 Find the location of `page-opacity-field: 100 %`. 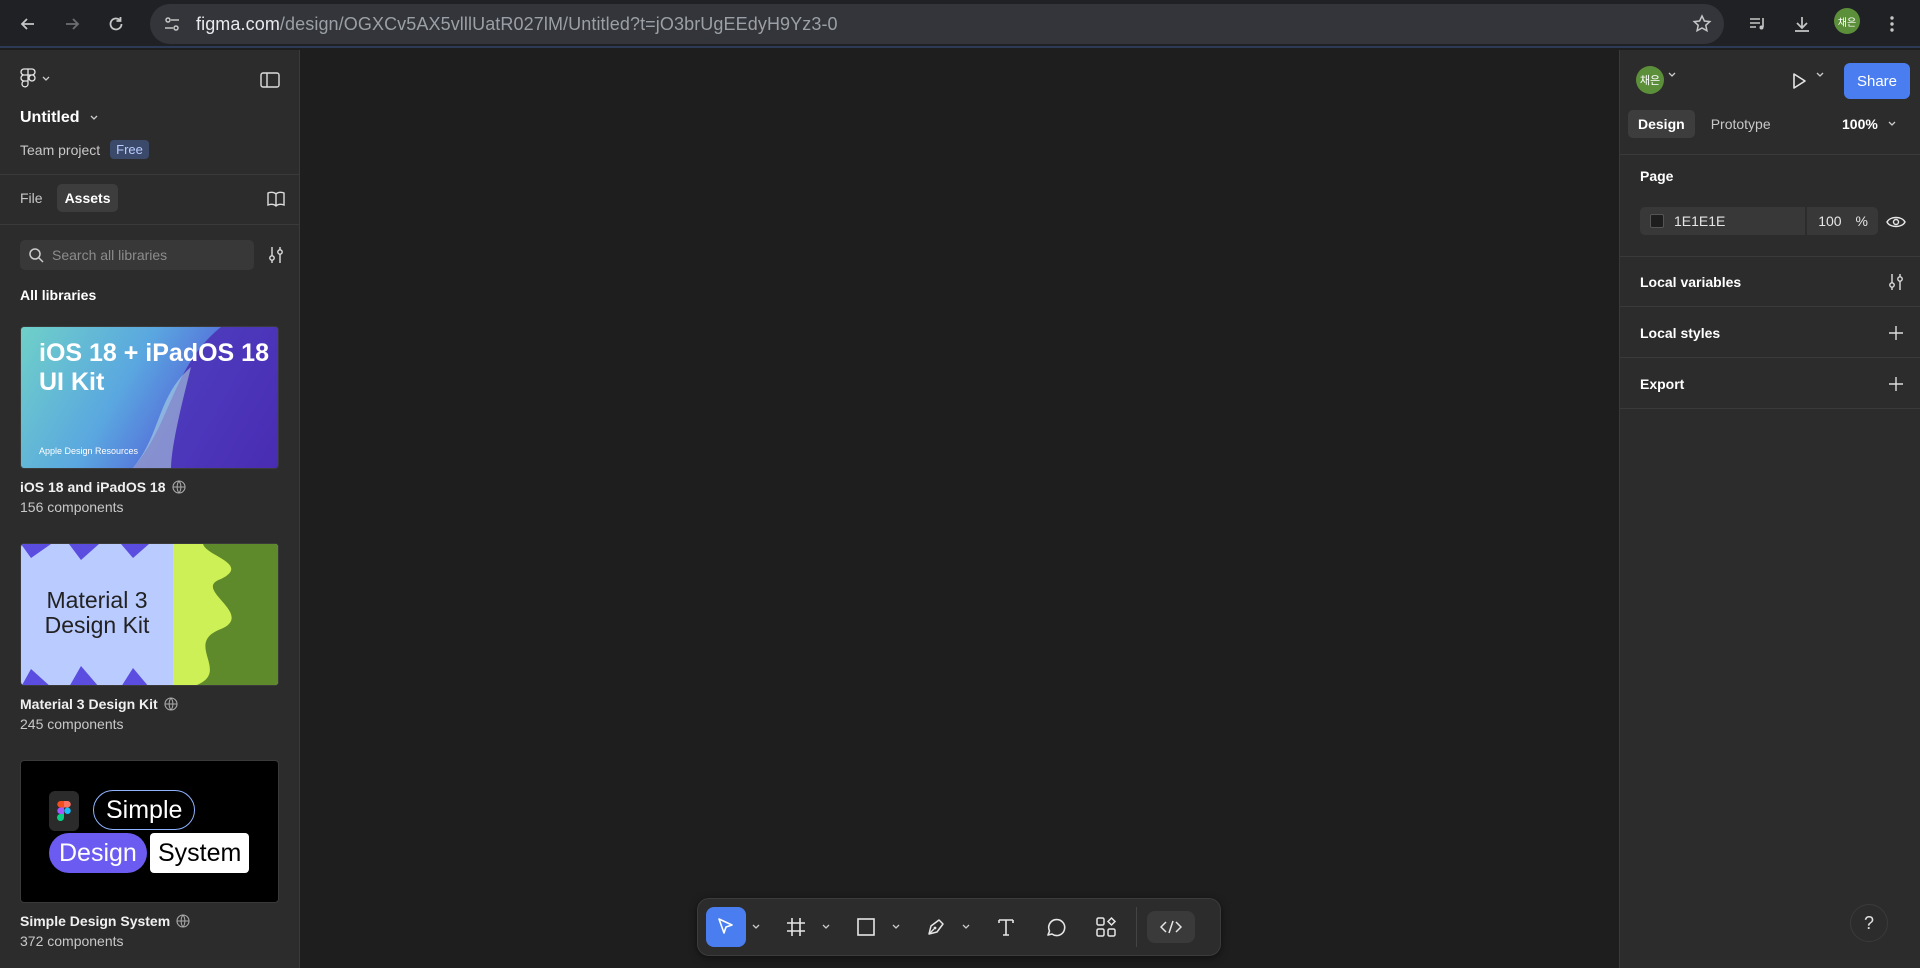

page-opacity-field: 100 % is located at coordinates (1842, 221).